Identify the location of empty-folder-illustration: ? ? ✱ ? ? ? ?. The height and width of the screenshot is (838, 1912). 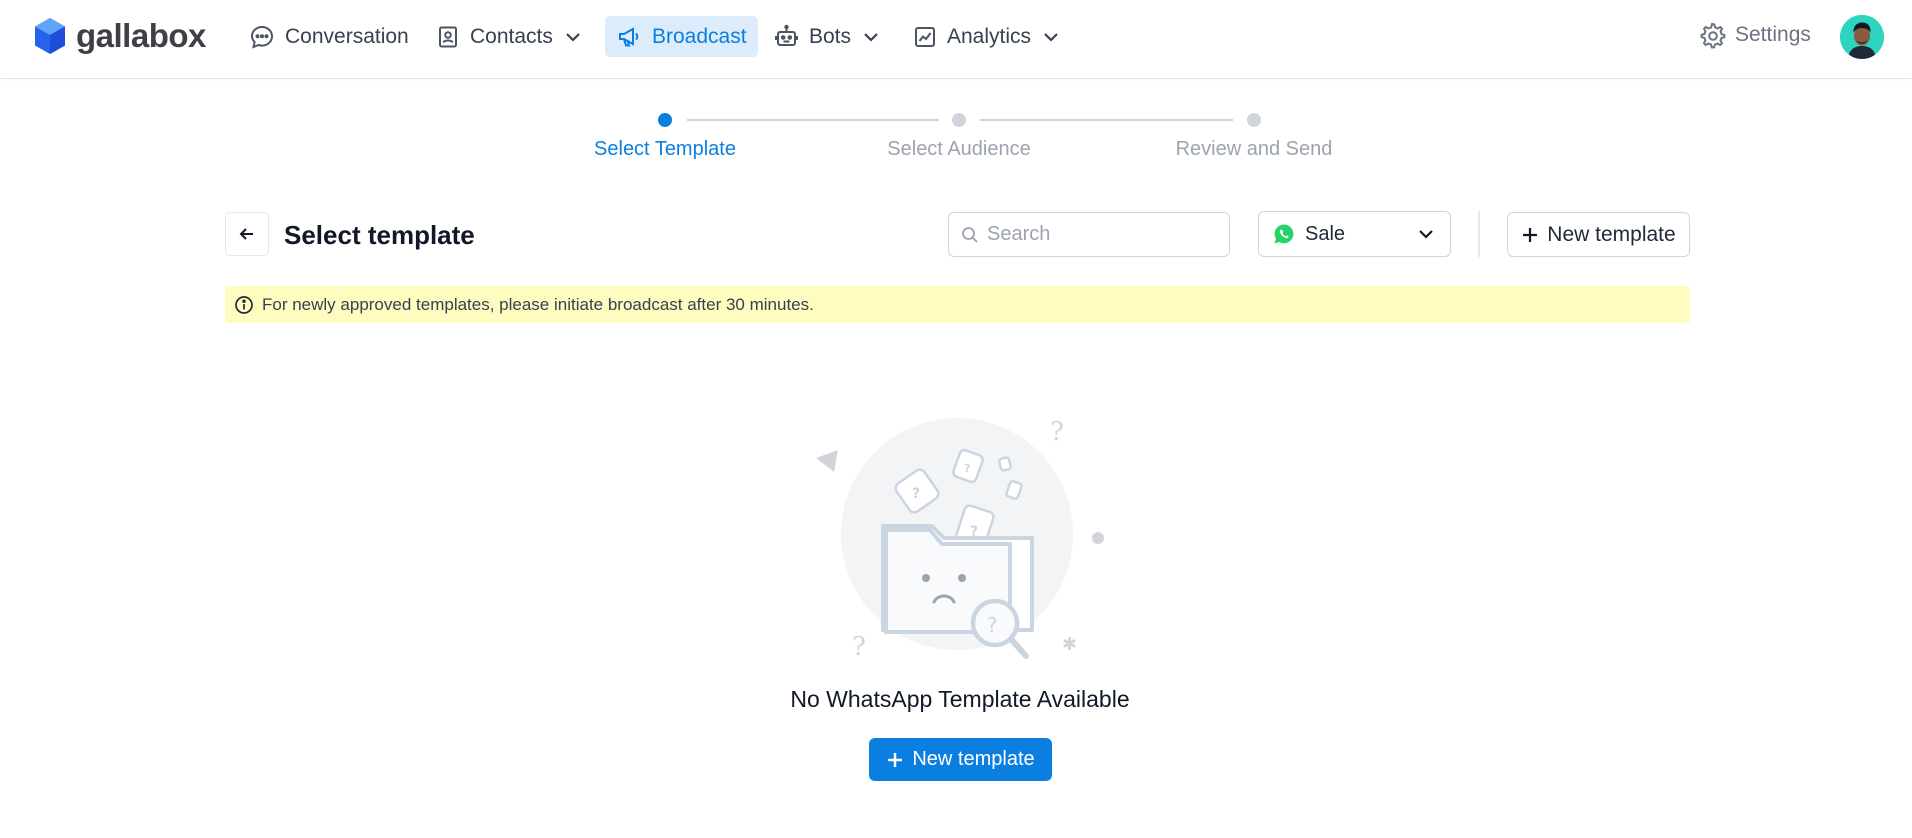
(960, 539).